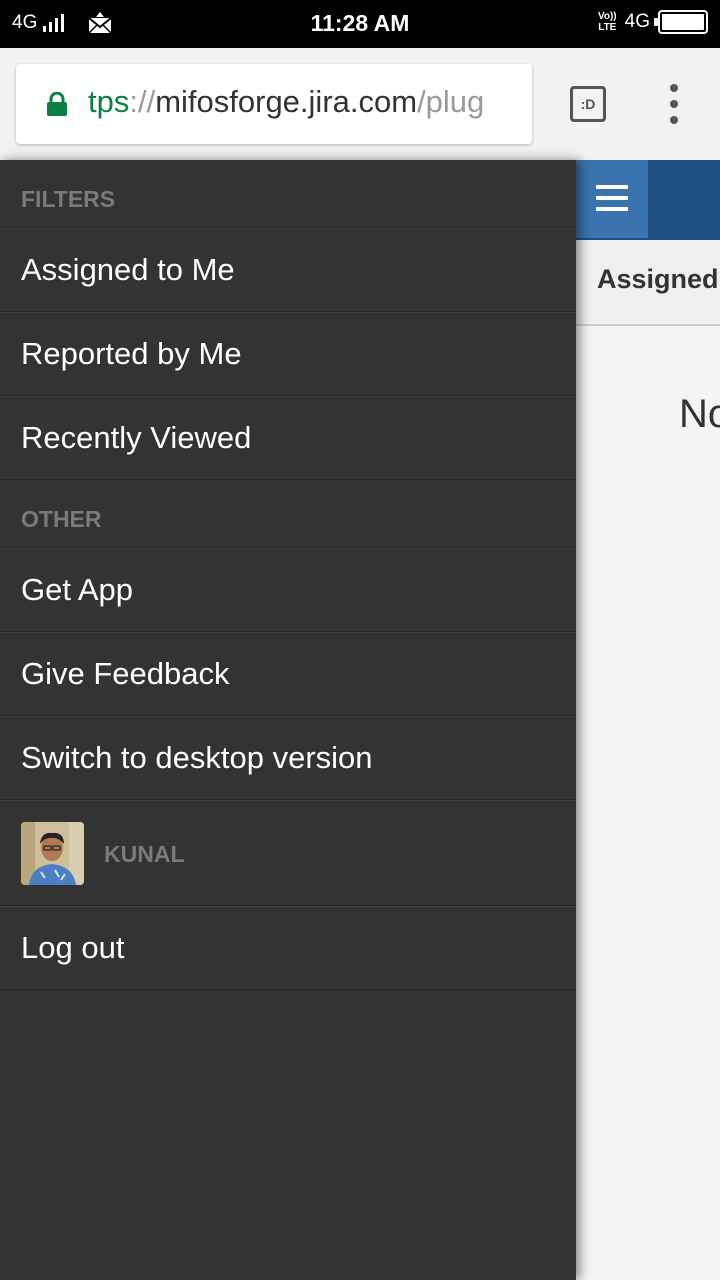  I want to click on volte-line1: Vo)), so click(607, 16).